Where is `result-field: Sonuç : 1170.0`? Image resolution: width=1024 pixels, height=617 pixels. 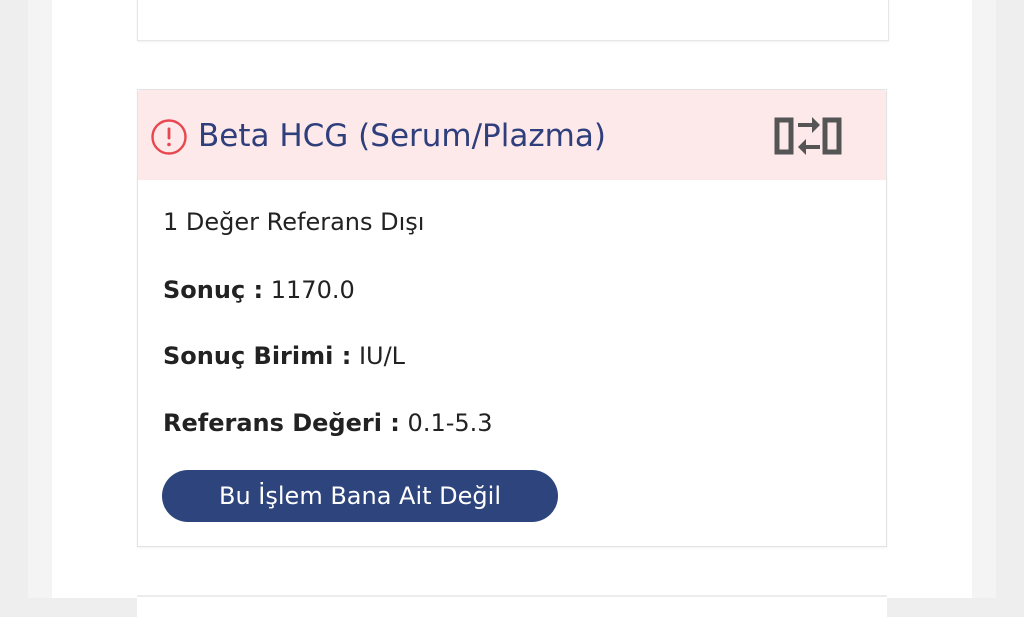 result-field: Sonuç : 1170.0 is located at coordinates (259, 290).